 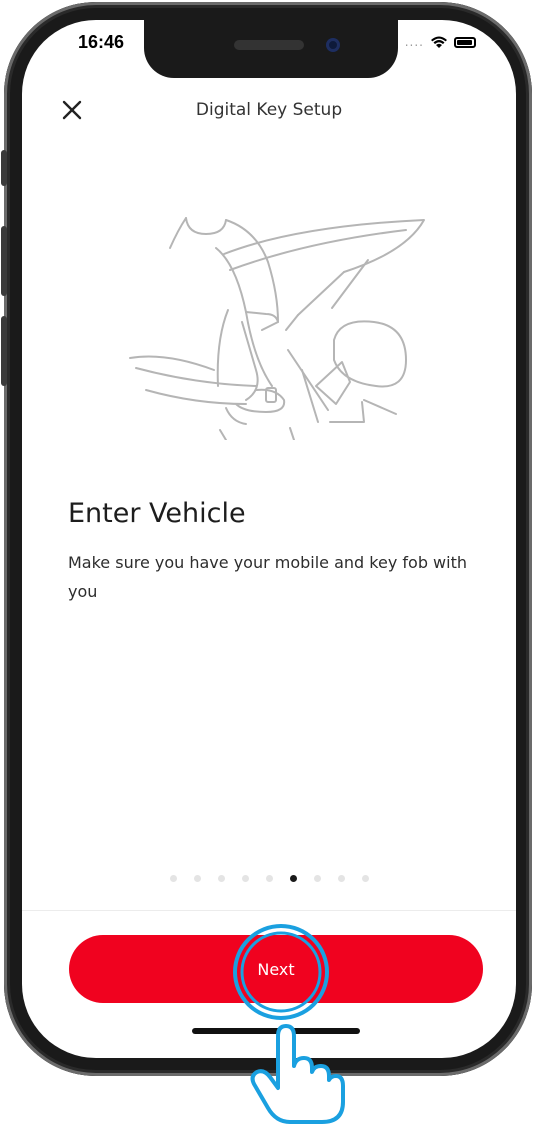 I want to click on page-indicator, so click(x=269, y=878).